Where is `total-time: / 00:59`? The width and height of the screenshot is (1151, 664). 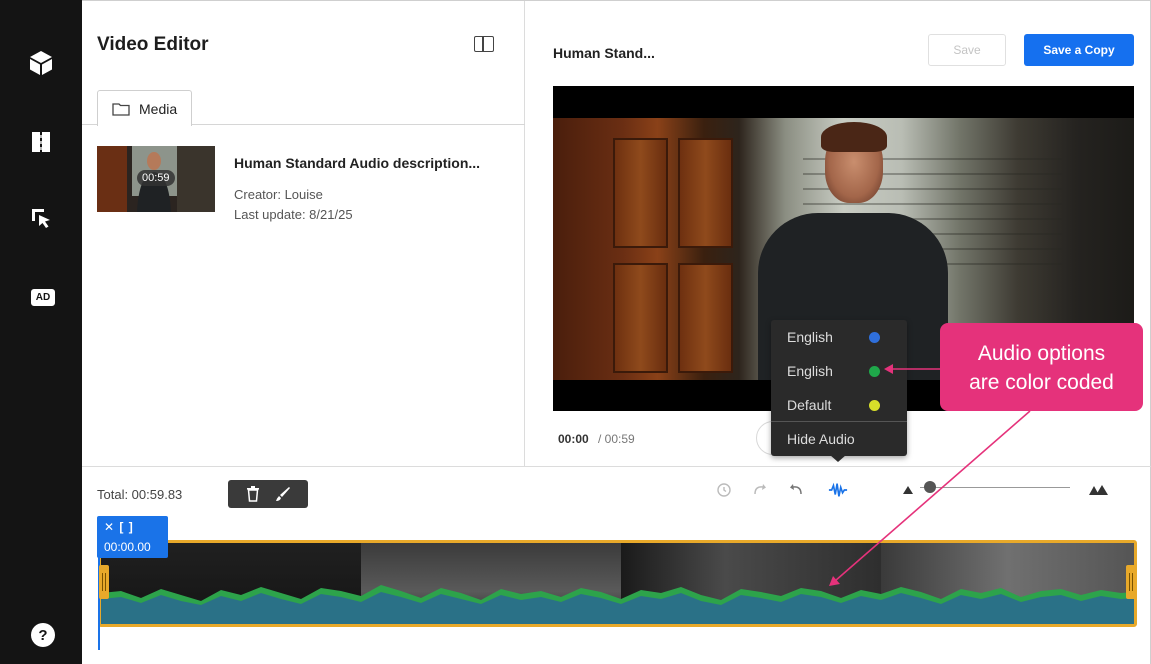 total-time: / 00:59 is located at coordinates (616, 439).